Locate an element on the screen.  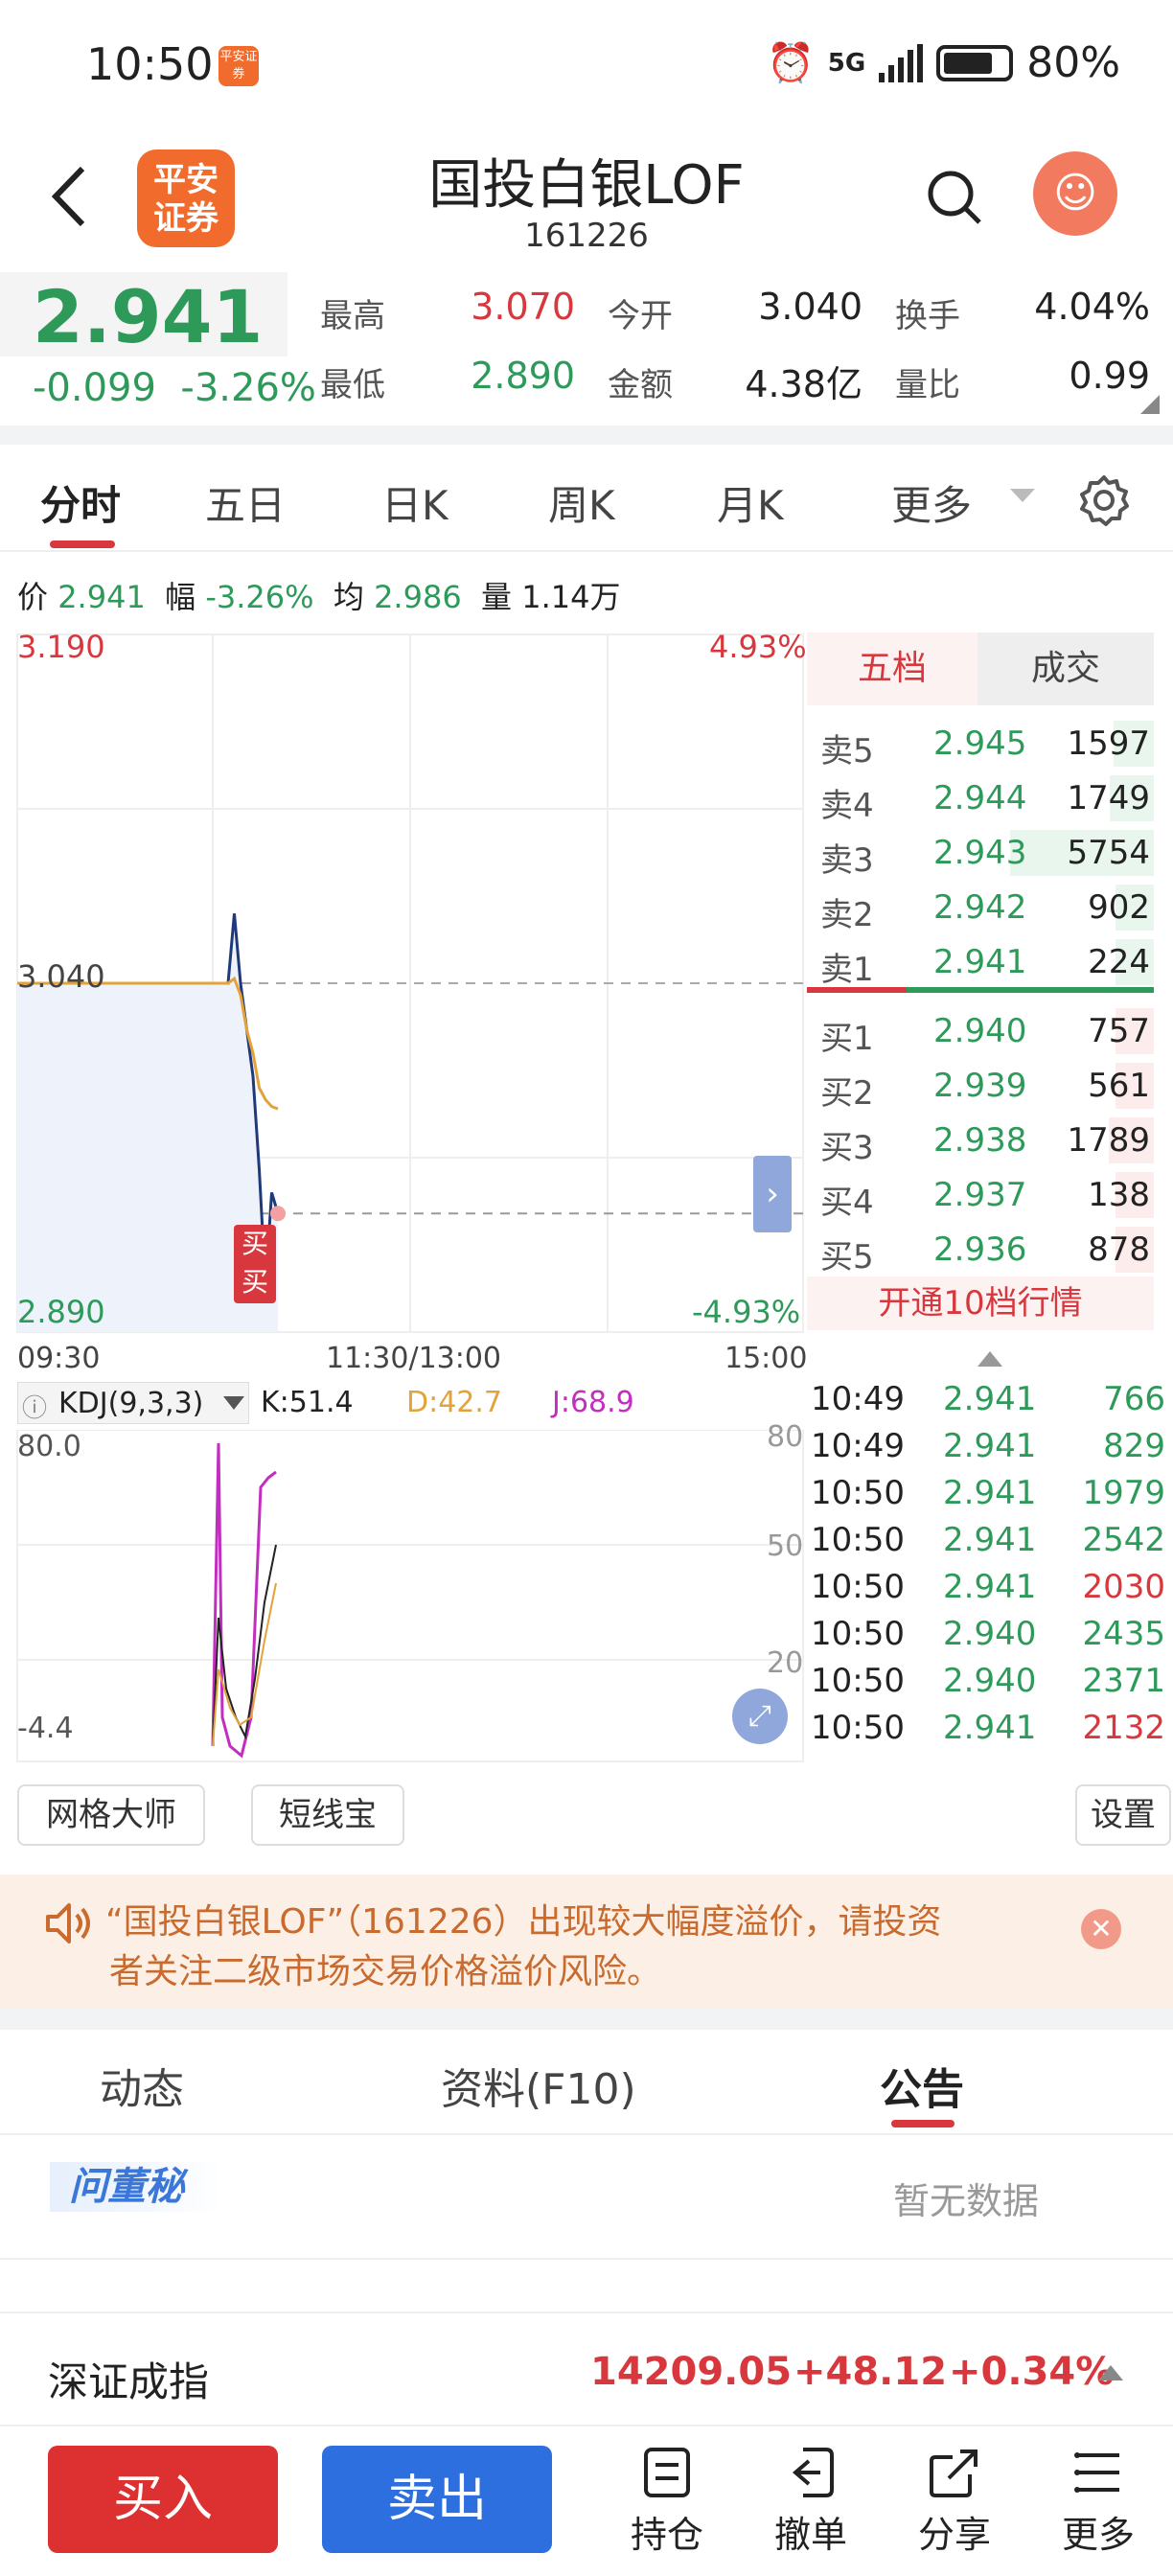
position-icon is located at coordinates (667, 2472).